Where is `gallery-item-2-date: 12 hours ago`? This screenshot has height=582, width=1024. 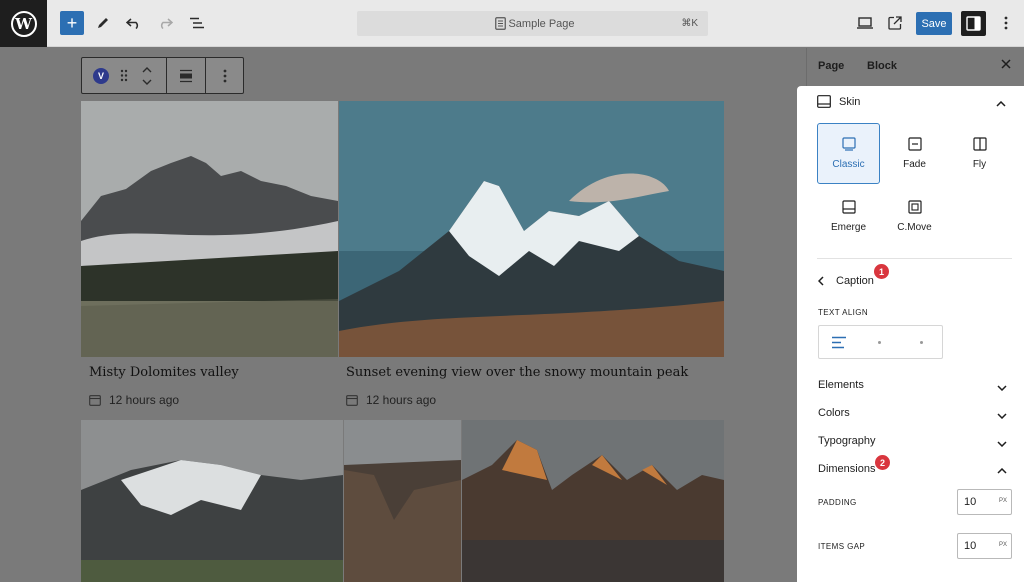 gallery-item-2-date: 12 hours ago is located at coordinates (391, 400).